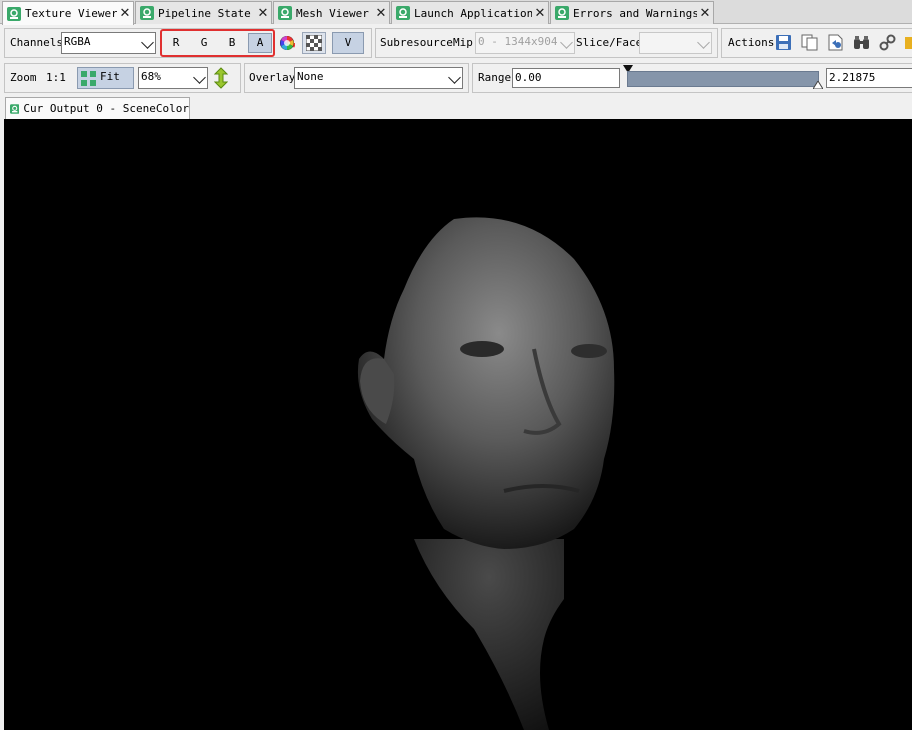  Describe the element at coordinates (907, 42) in the screenshot. I see `add-icon` at that location.